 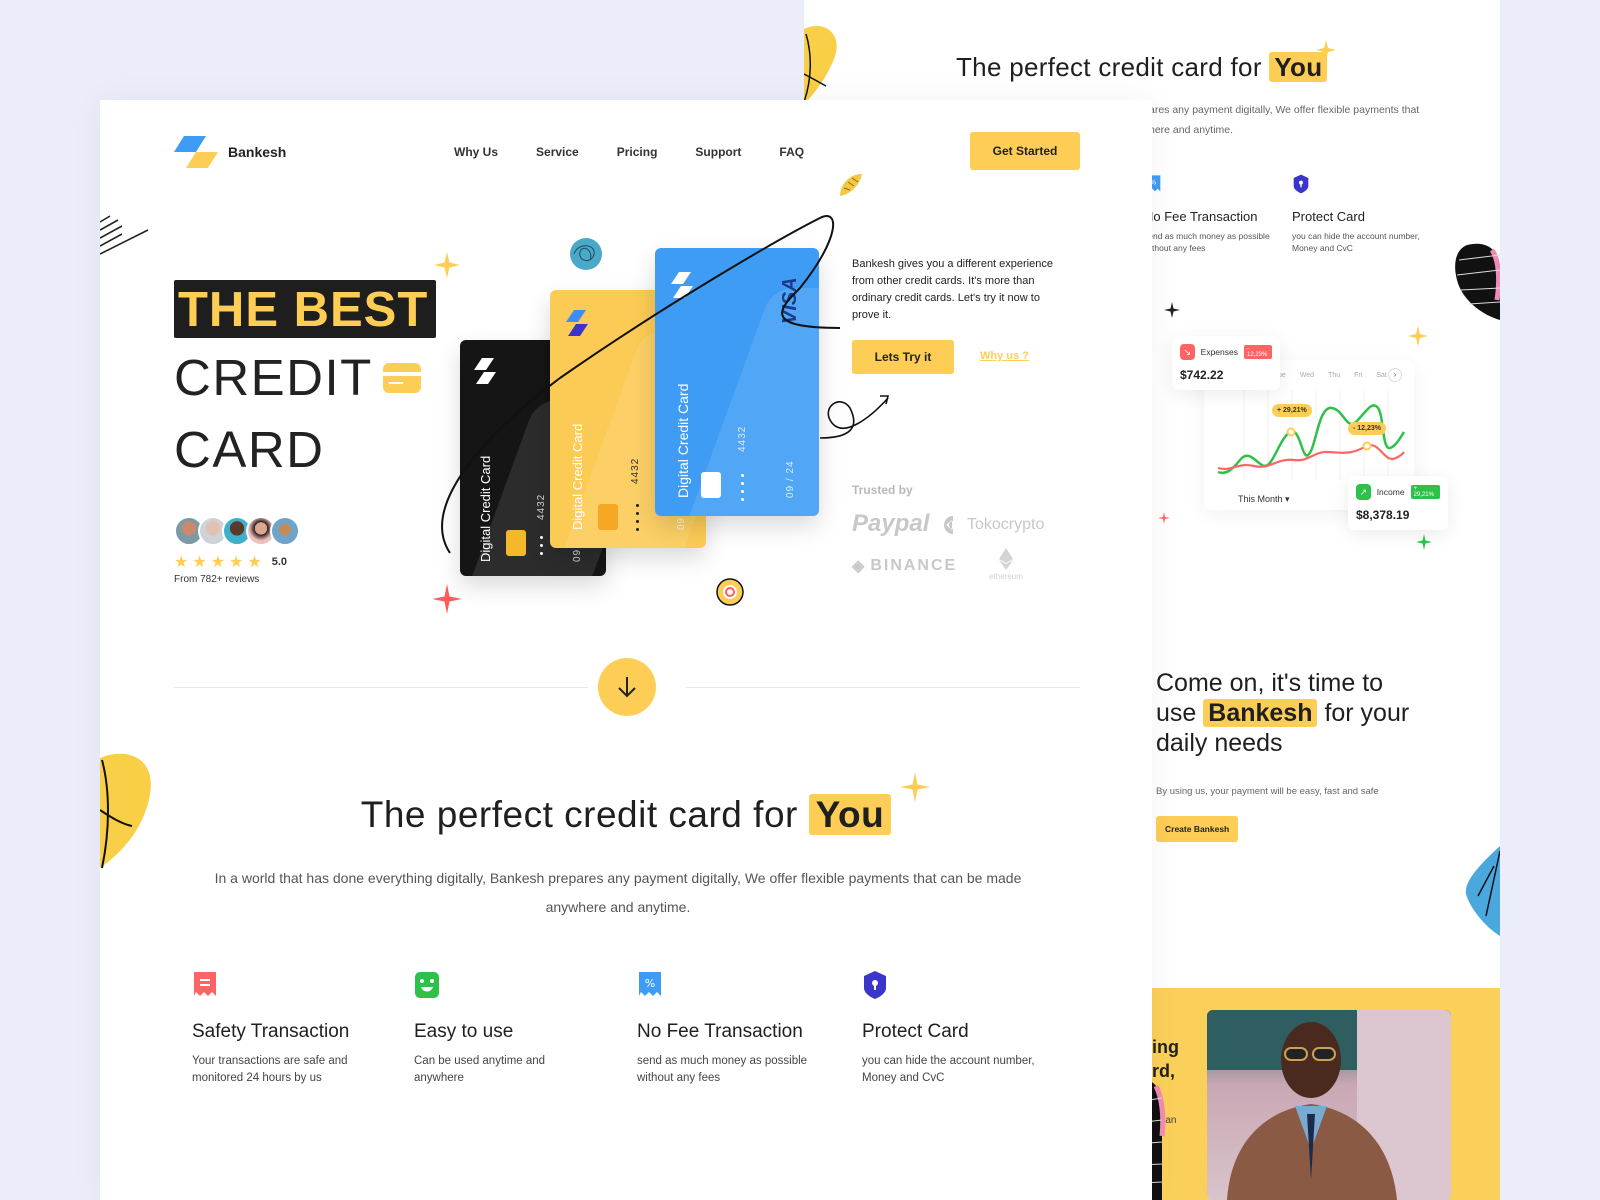 I want to click on expenses-card: ↘ Expenses - 12,23% $742.22, so click(x=1226, y=363).